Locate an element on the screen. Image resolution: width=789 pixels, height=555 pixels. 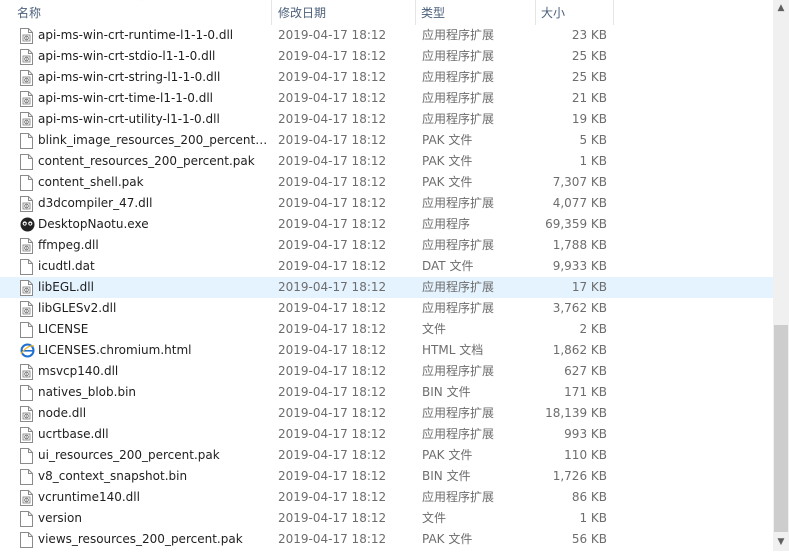
file-size: 25 KB is located at coordinates (589, 56).